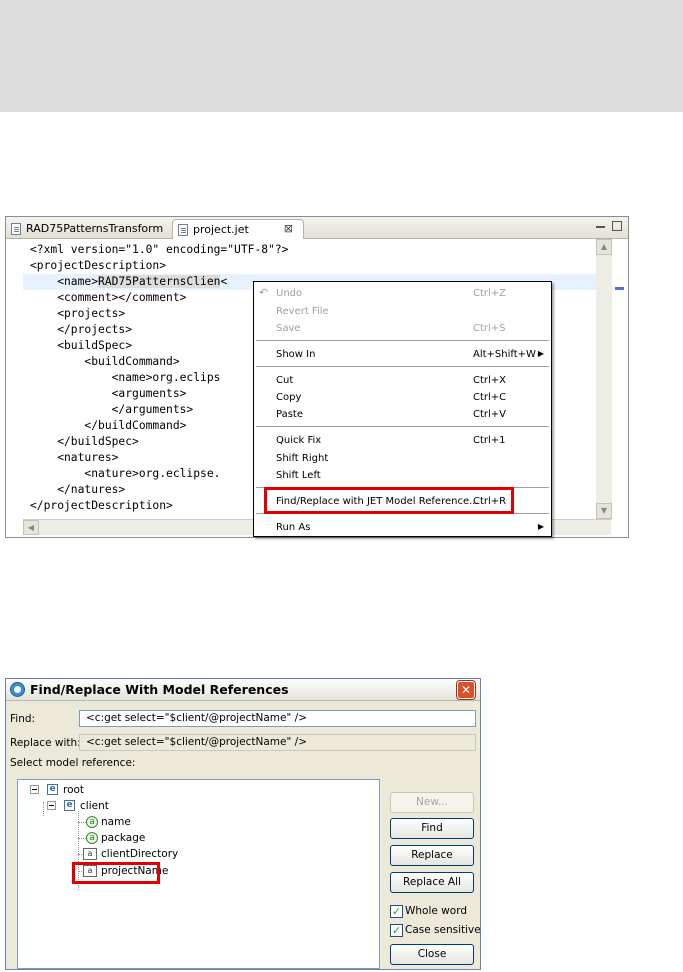 This screenshot has width=683, height=972. I want to click on menu-item-run-as: Run As ▶, so click(402, 527).